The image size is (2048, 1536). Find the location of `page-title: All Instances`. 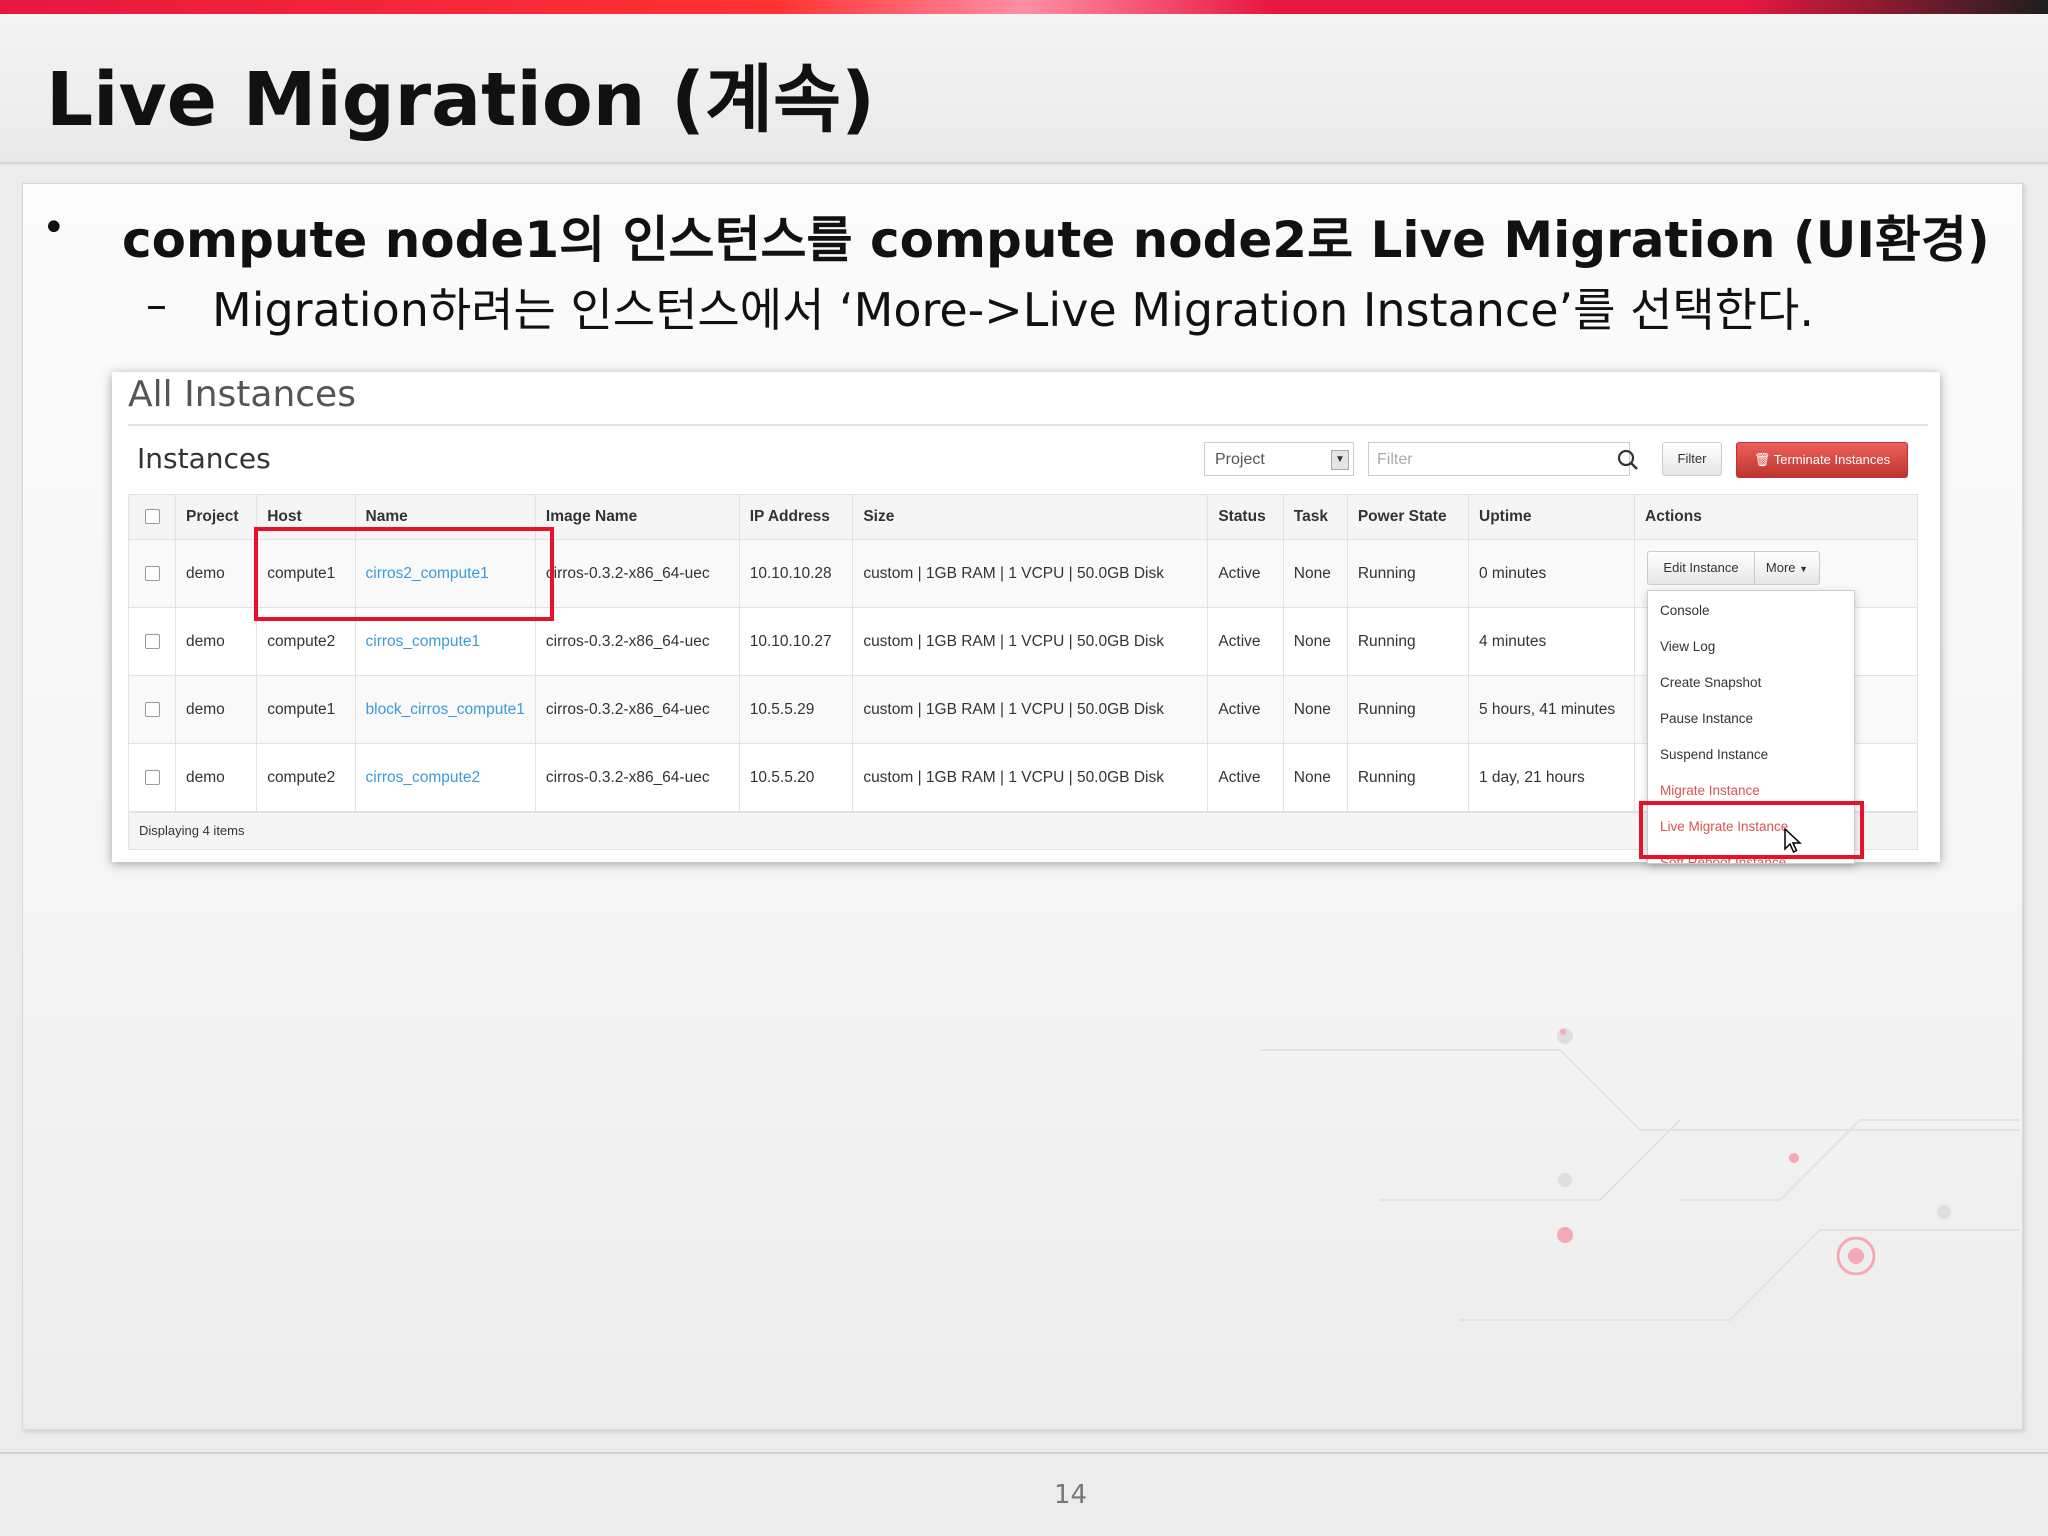

page-title: All Instances is located at coordinates (242, 394).